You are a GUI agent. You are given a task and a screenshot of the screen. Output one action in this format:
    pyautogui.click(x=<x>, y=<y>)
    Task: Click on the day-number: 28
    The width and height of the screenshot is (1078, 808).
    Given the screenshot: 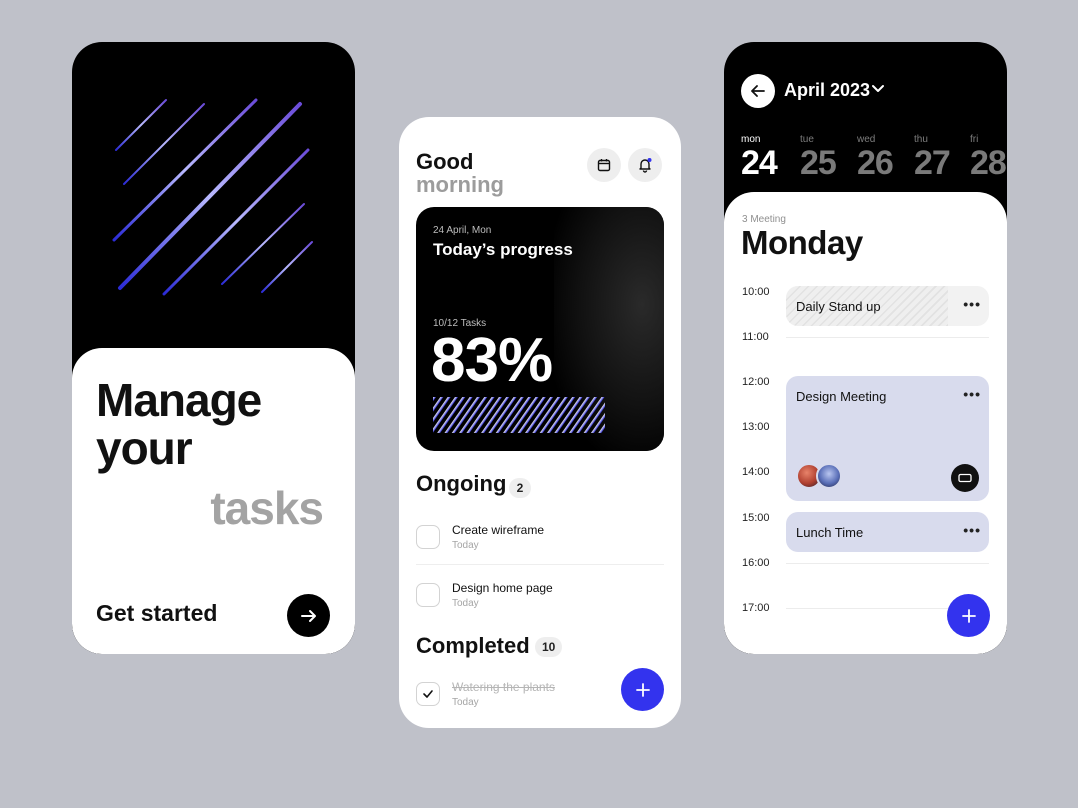 What is the action you would take?
    pyautogui.click(x=988, y=163)
    